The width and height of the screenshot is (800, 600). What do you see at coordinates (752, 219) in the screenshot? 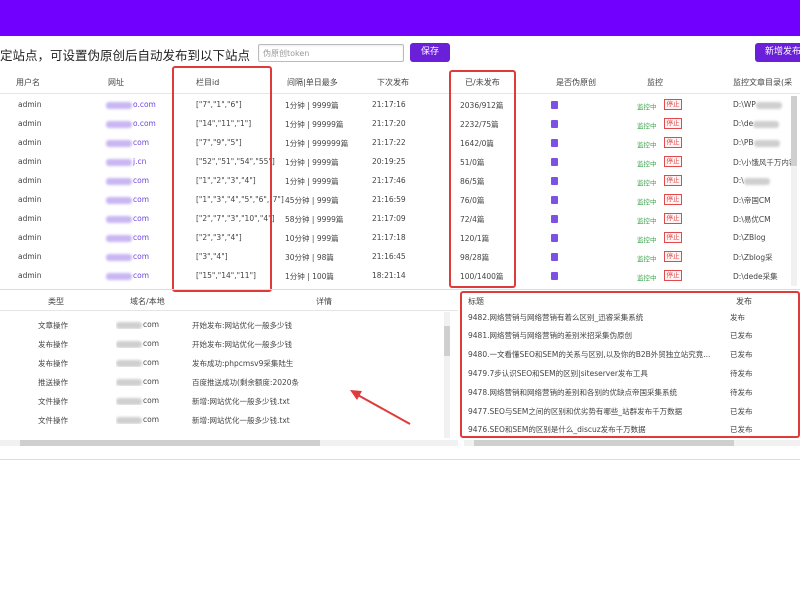
I see `cell-dir: D:\易优CM` at bounding box center [752, 219].